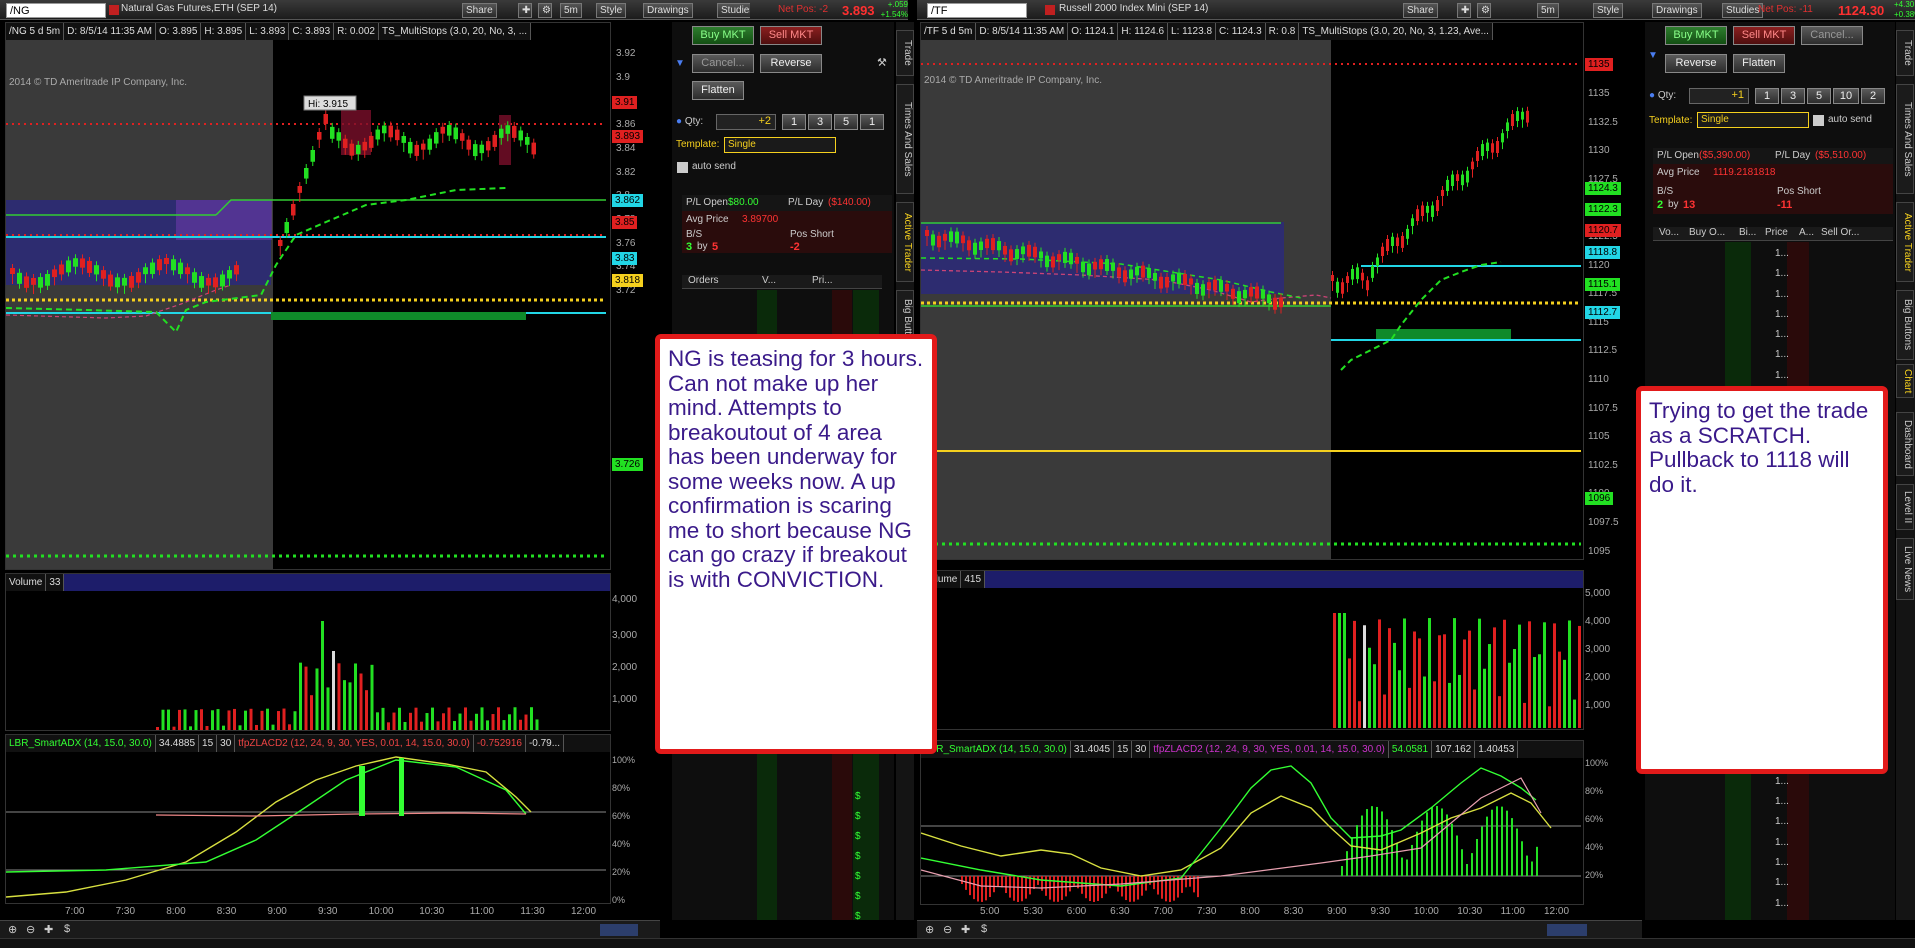 The image size is (1915, 948). Describe the element at coordinates (1905, 325) in the screenshot. I see `tab-big-buttons: Big Buttons` at that location.